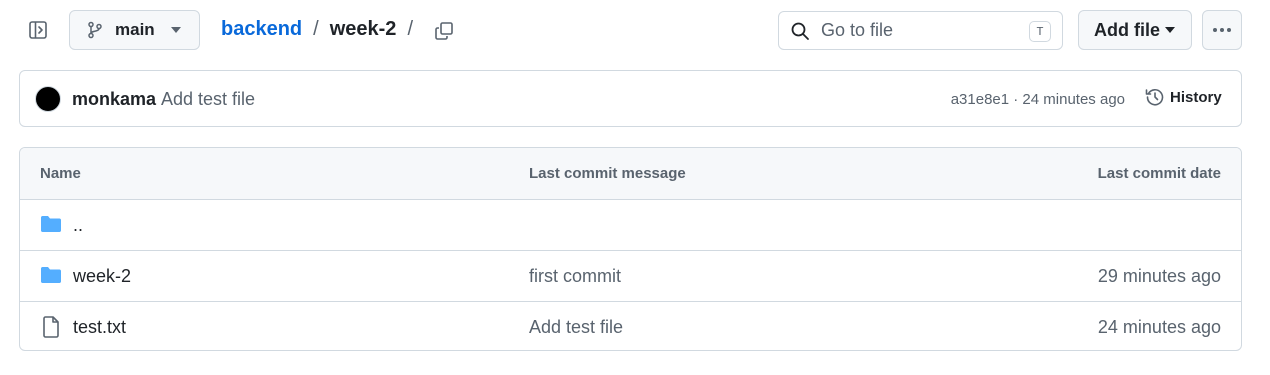 The width and height of the screenshot is (1270, 375). I want to click on column-header-name: Name, so click(60, 173).